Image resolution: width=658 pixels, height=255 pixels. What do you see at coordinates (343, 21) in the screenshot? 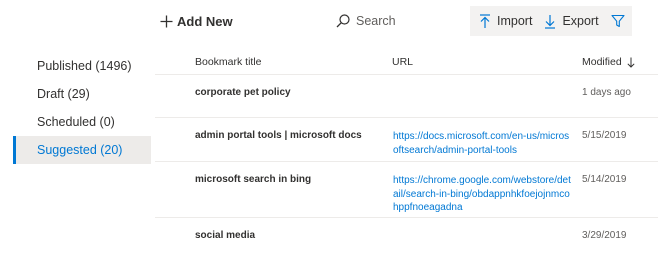
I see `search-icon` at bounding box center [343, 21].